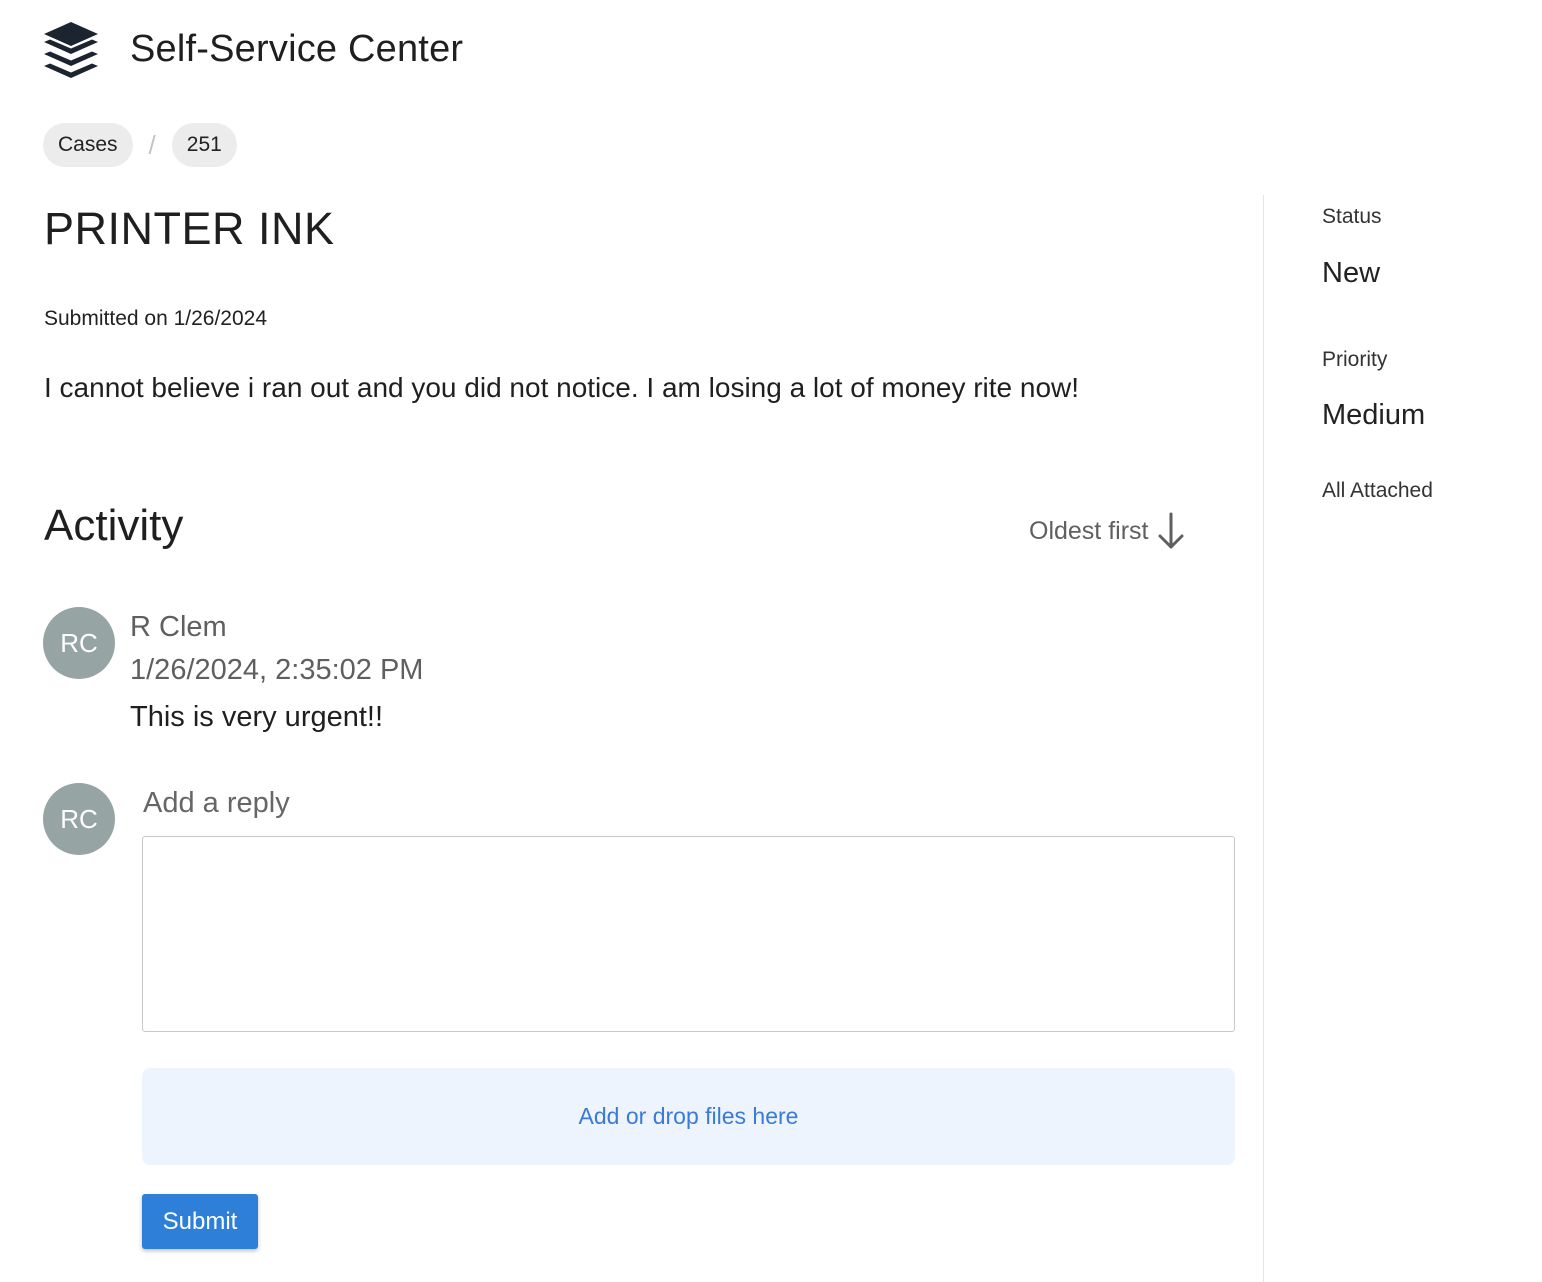  I want to click on app-title: Self-Service Center, so click(297, 48).